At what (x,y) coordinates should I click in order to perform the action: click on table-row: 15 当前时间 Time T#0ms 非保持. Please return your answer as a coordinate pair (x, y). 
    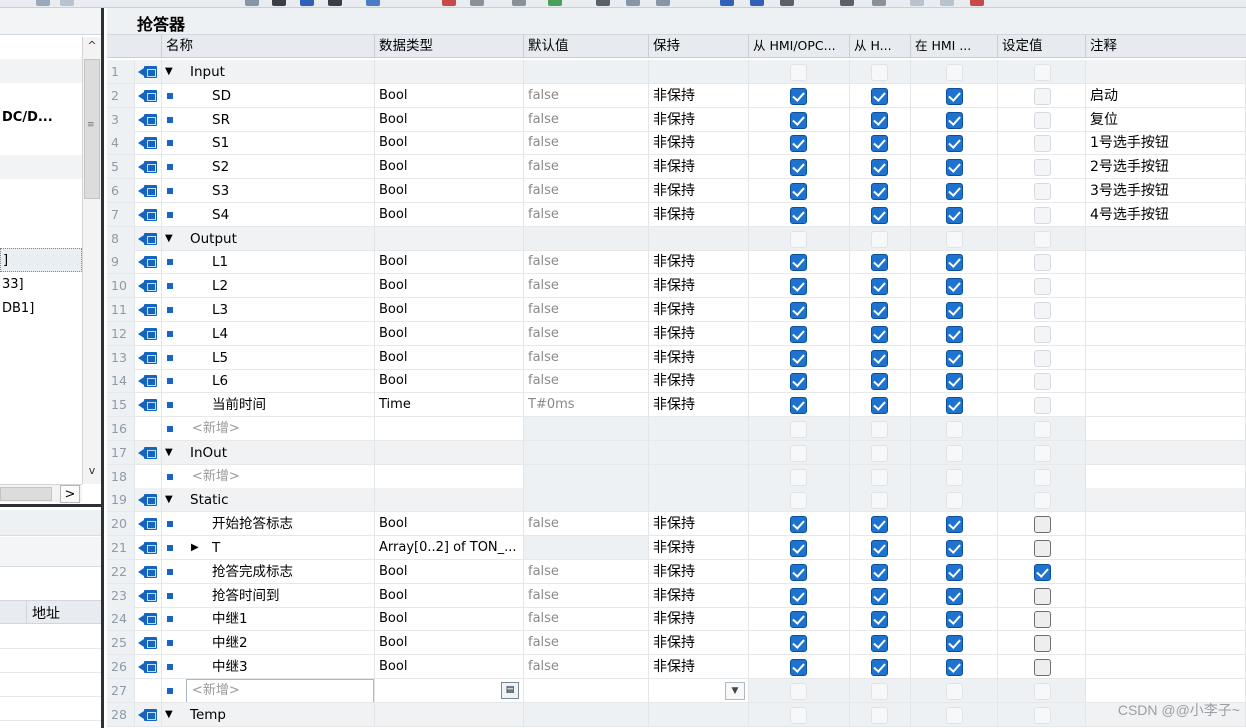
    Looking at the image, I should click on (676, 405).